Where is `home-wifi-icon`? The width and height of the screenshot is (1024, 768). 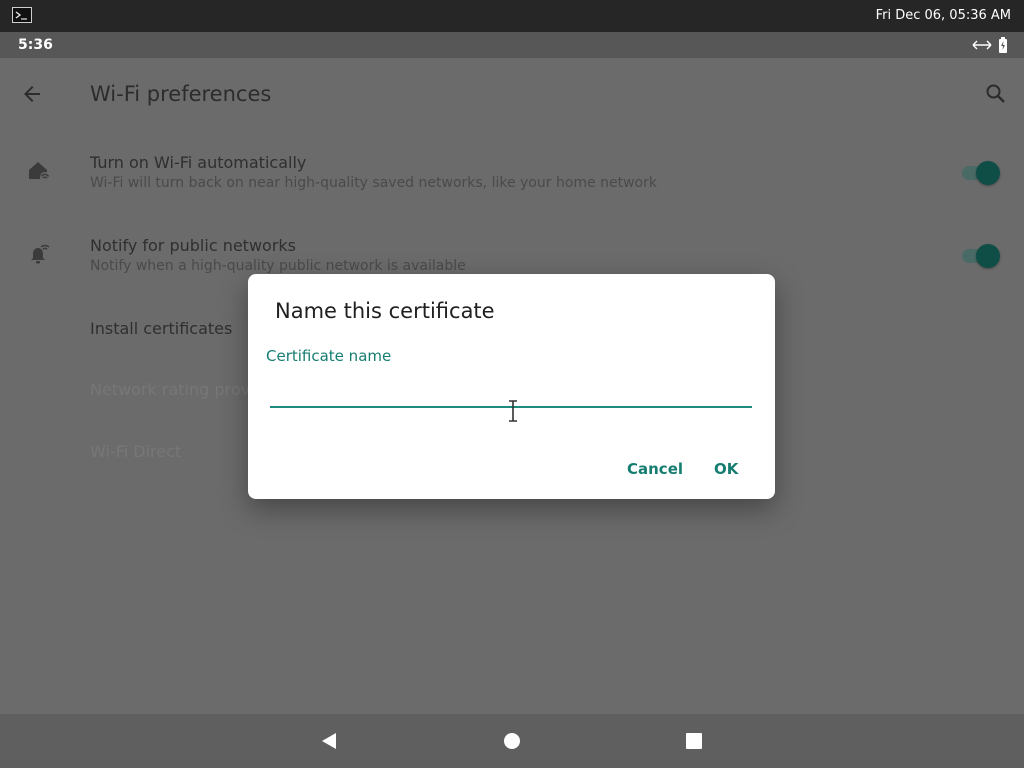 home-wifi-icon is located at coordinates (39, 171).